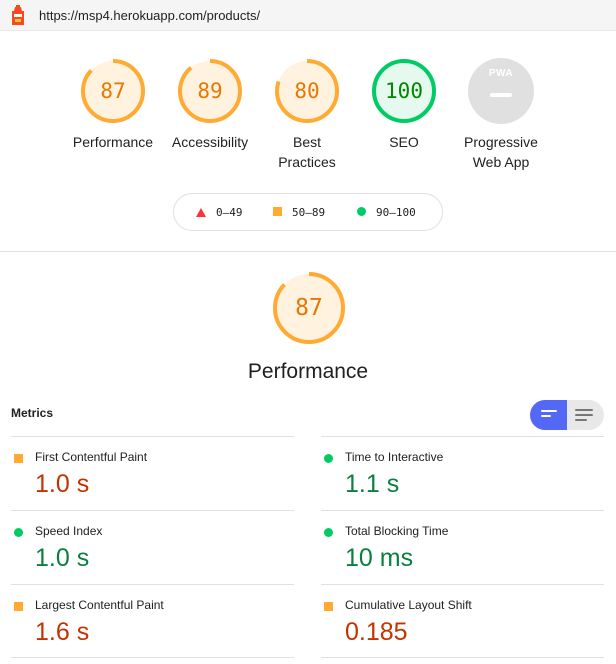 The height and width of the screenshot is (664, 616). What do you see at coordinates (32, 413) in the screenshot?
I see `metrics-heading: Metrics` at bounding box center [32, 413].